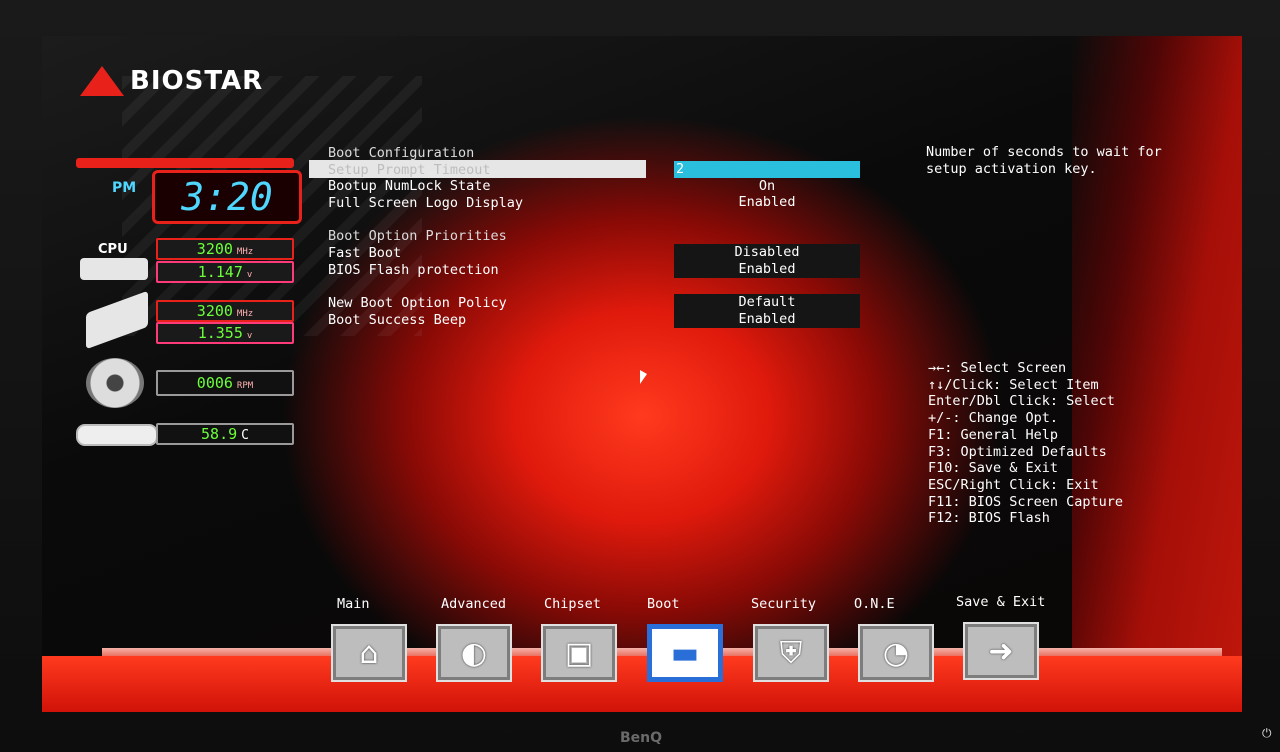 The width and height of the screenshot is (1280, 752). Describe the element at coordinates (220, 333) in the screenshot. I see `memory-voltage-value: 1.355` at that location.